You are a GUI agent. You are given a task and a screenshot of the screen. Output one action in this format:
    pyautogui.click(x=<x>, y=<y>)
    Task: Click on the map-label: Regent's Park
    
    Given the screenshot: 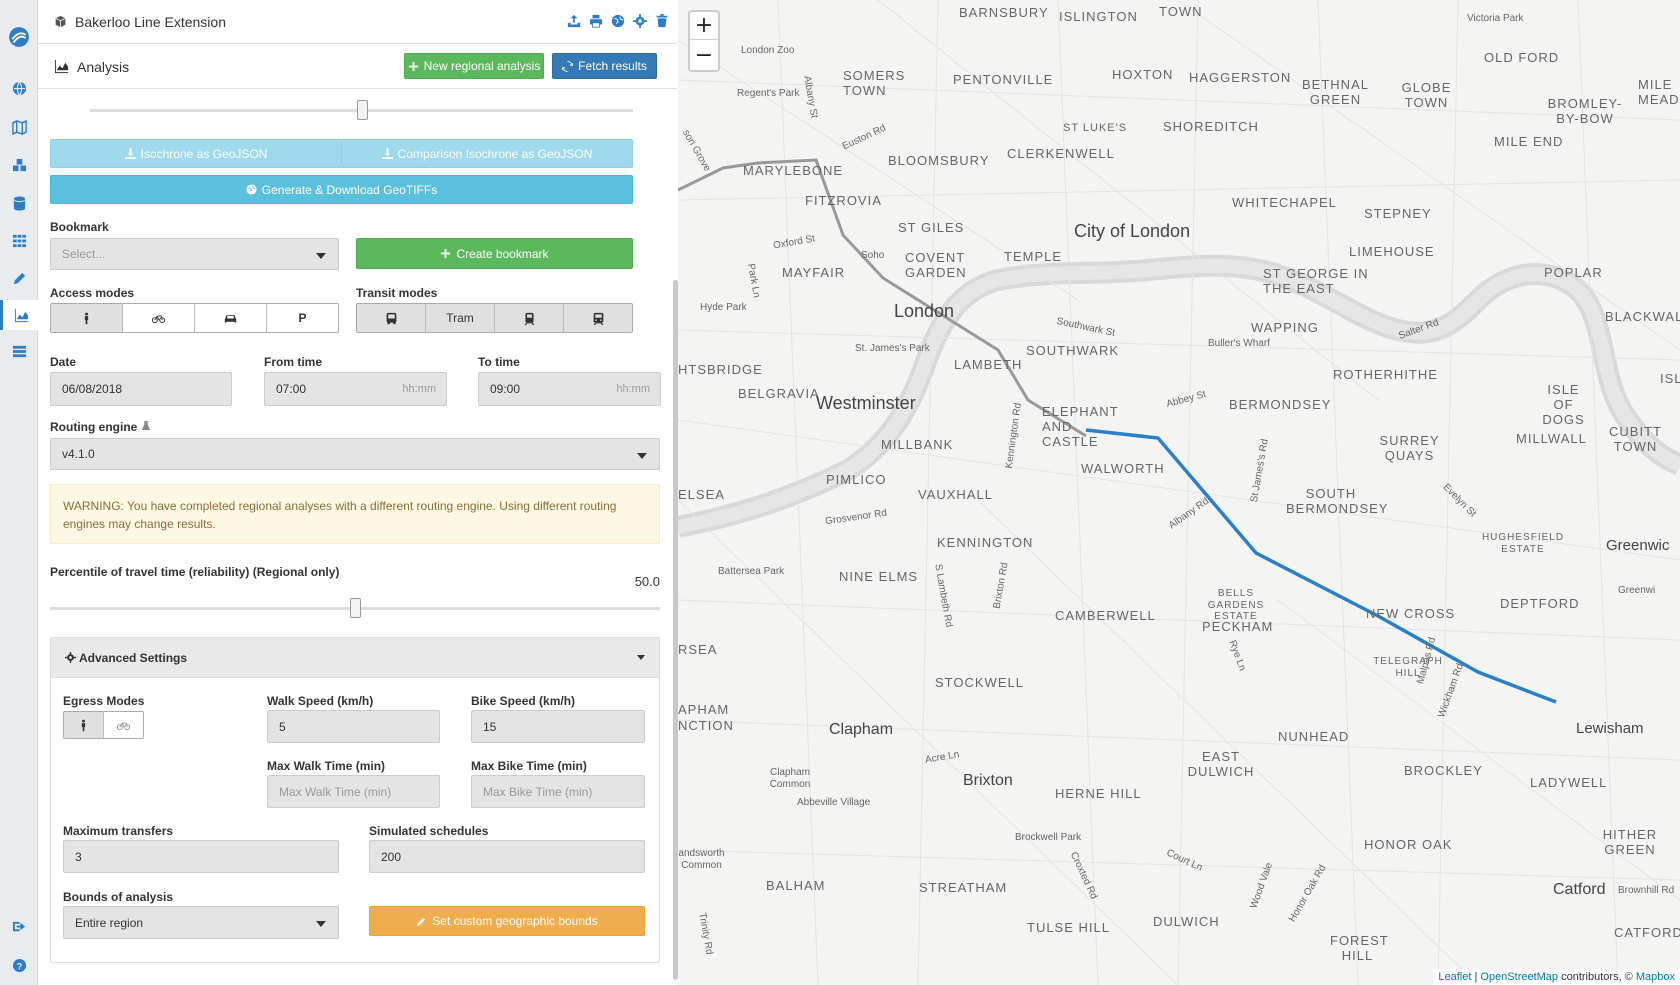 What is the action you would take?
    pyautogui.click(x=768, y=93)
    